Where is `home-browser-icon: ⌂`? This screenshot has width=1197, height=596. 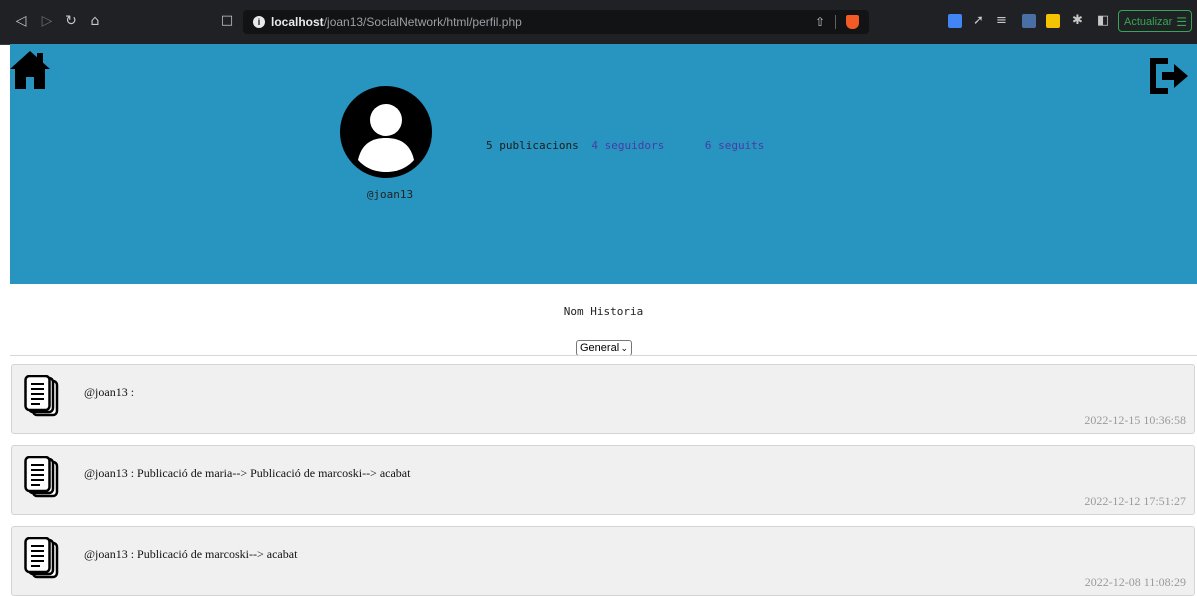 home-browser-icon: ⌂ is located at coordinates (95, 21).